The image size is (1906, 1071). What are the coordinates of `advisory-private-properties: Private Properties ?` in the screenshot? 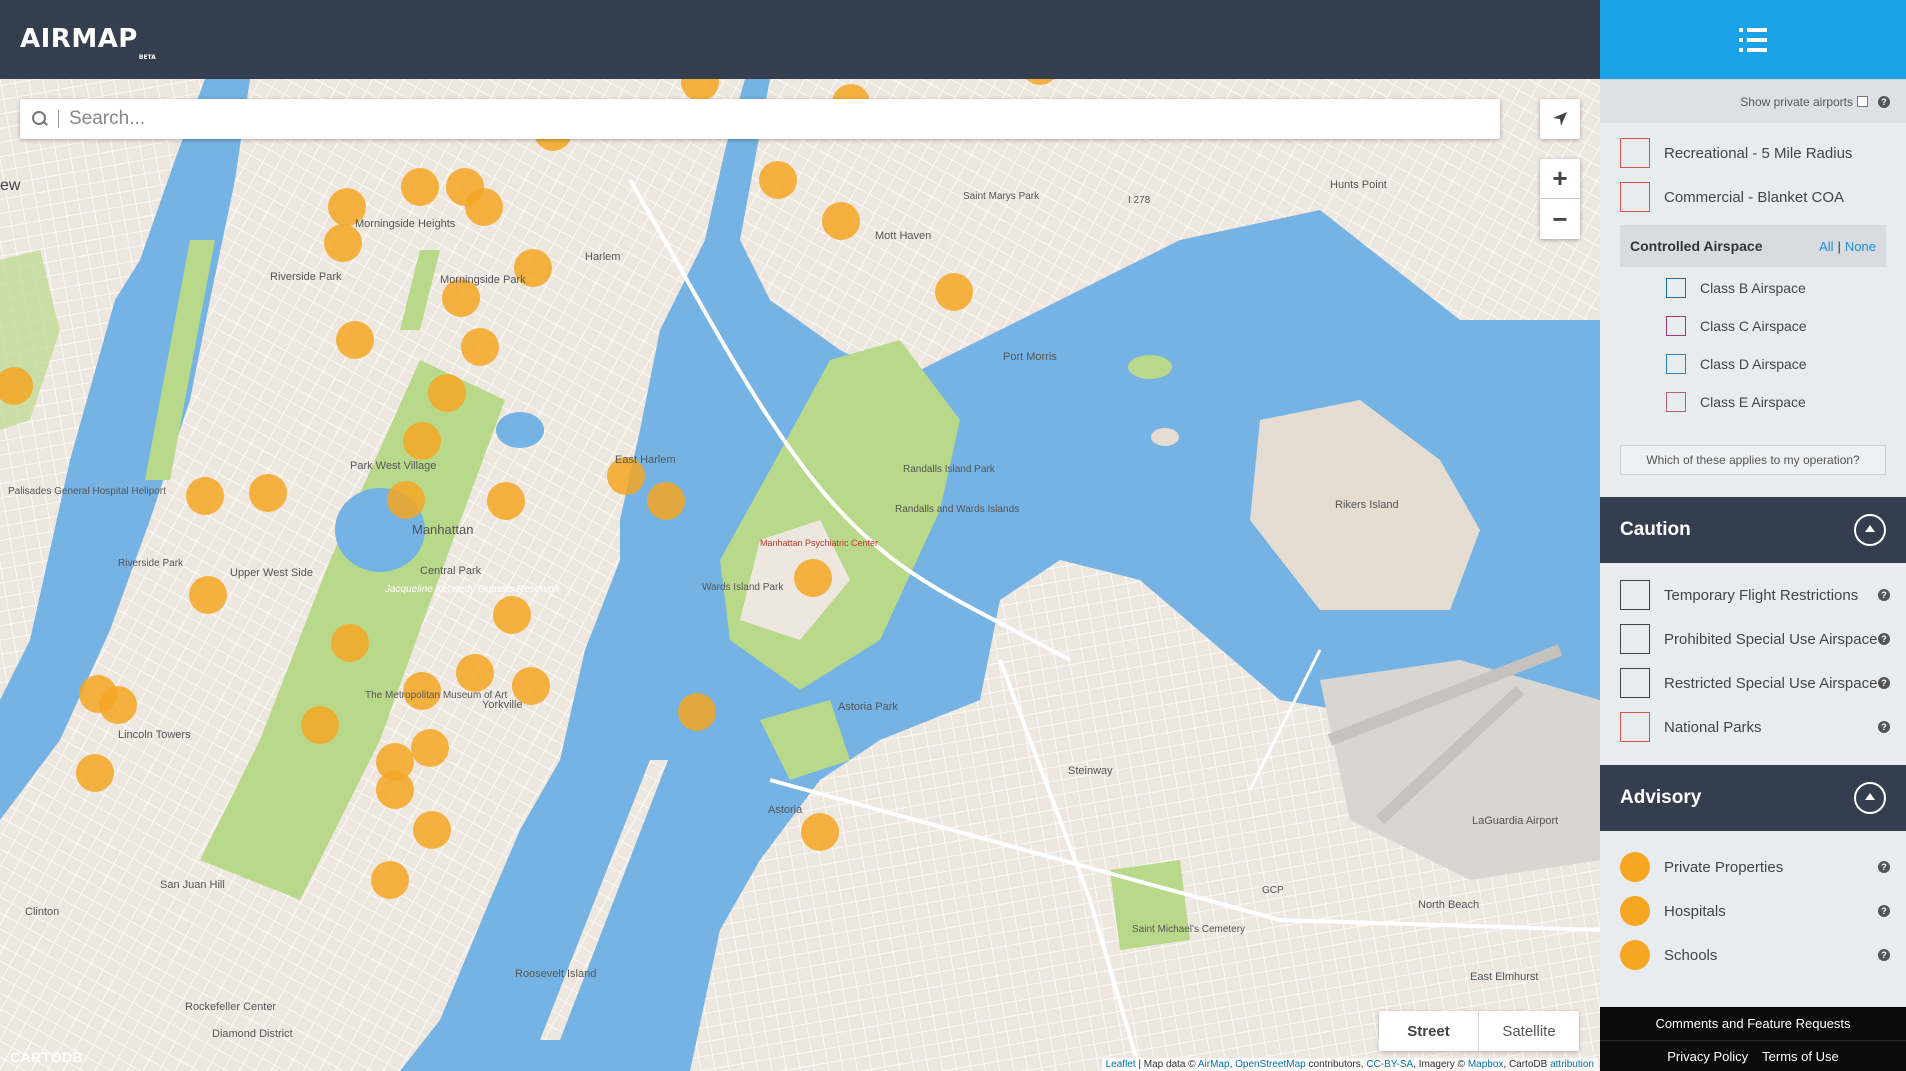 It's located at (1753, 867).